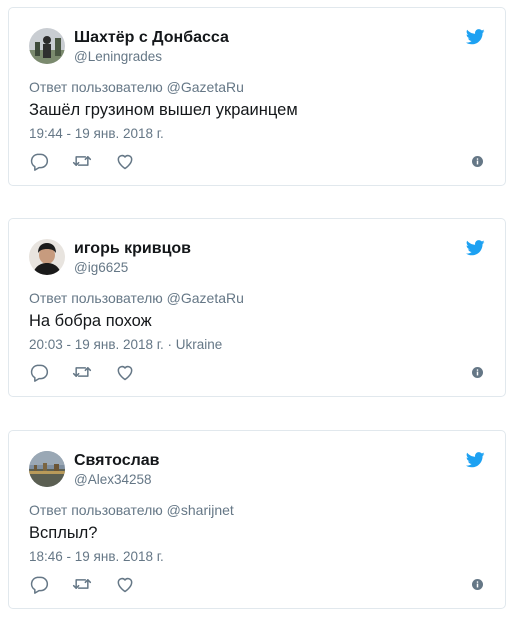 The width and height of the screenshot is (513, 620). I want to click on tweet-timestamp: 19:44 - 19 янв. 2018 г., so click(96, 133).